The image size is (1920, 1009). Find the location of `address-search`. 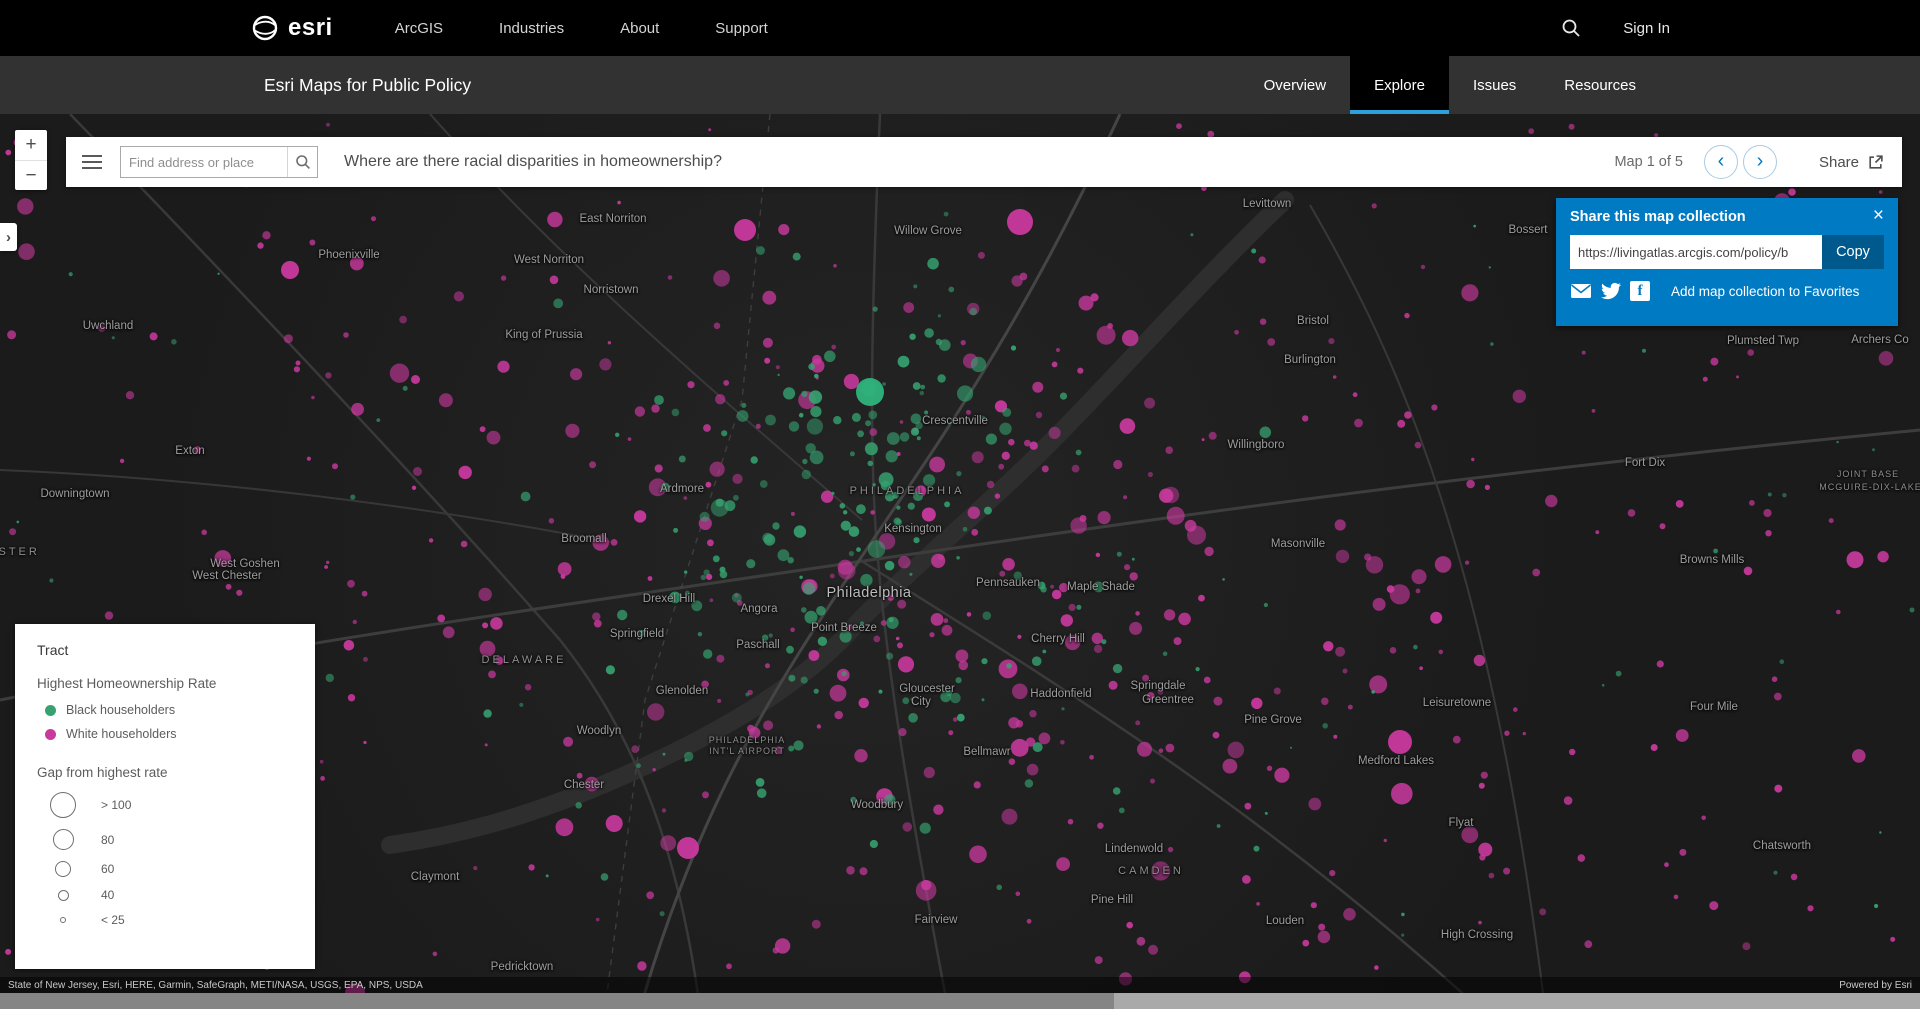

address-search is located at coordinates (219, 162).